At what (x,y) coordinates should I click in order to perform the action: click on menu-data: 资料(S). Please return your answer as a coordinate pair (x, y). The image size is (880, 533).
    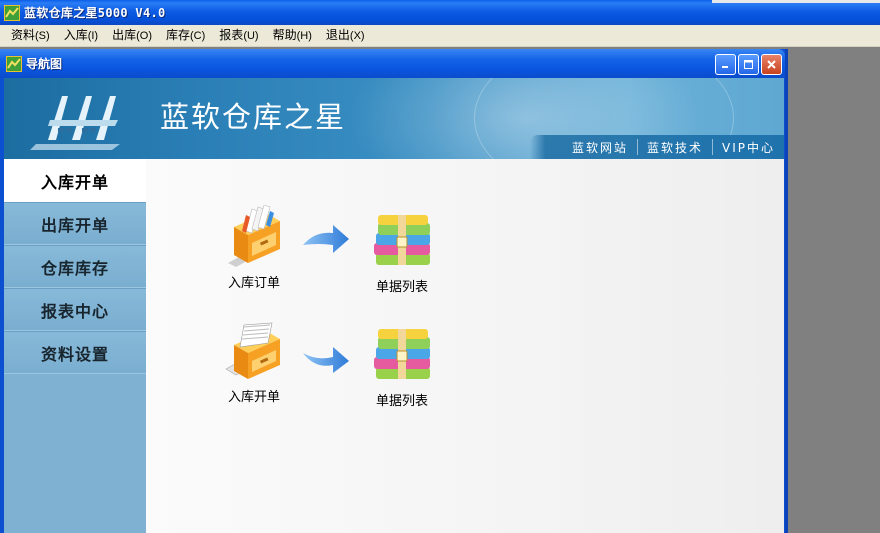
    Looking at the image, I should click on (30, 35).